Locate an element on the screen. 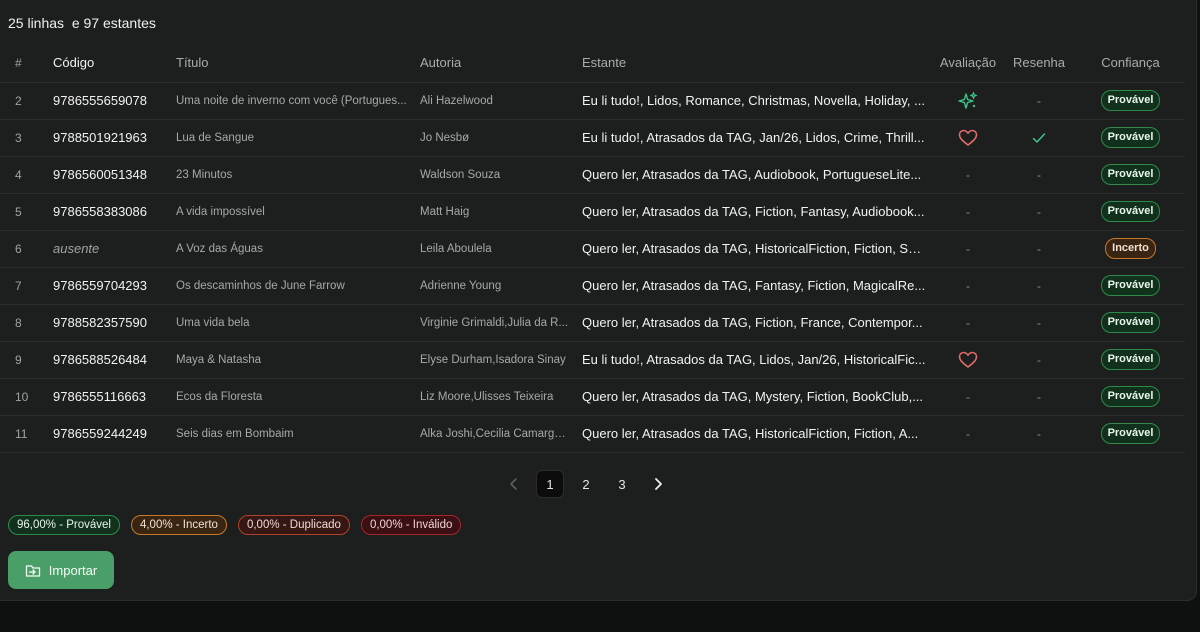 The image size is (1200, 632). row-number: 6 is located at coordinates (21, 249).